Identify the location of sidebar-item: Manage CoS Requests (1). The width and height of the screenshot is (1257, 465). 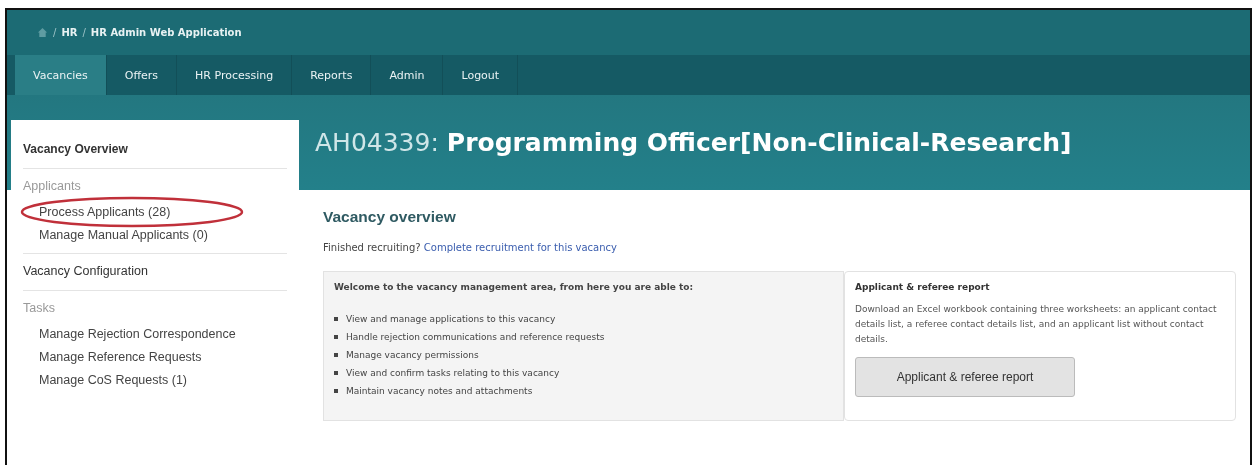
(113, 380).